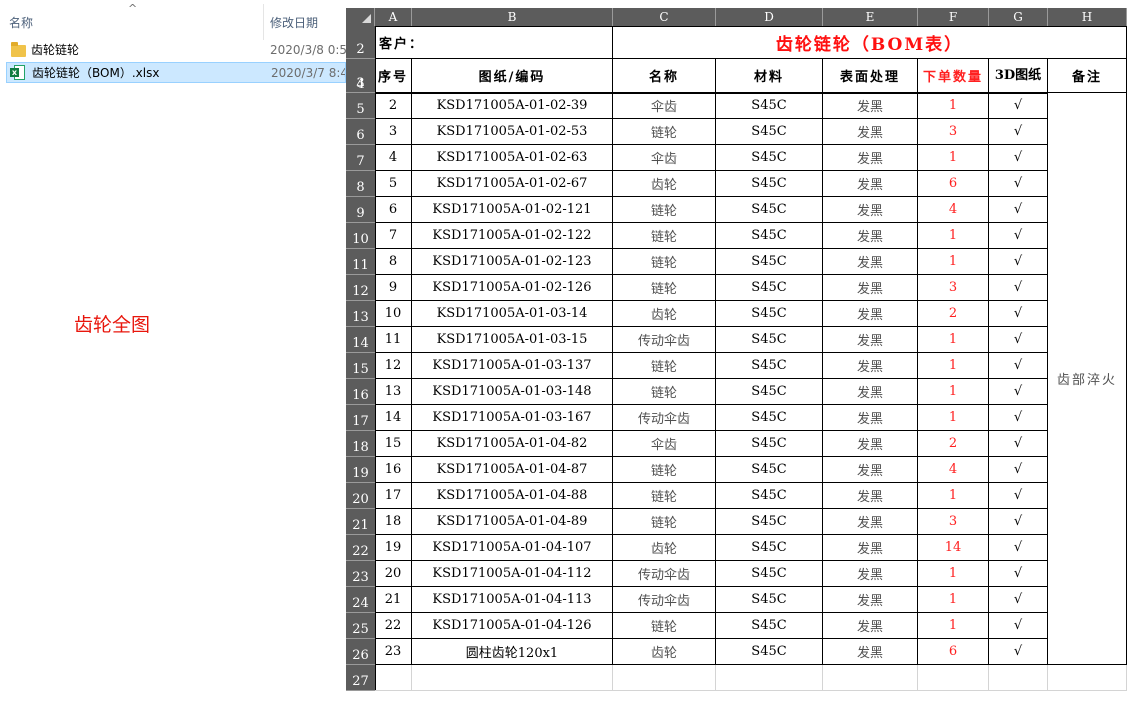 The width and height of the screenshot is (1127, 717). I want to click on select-all-corner, so click(360, 17).